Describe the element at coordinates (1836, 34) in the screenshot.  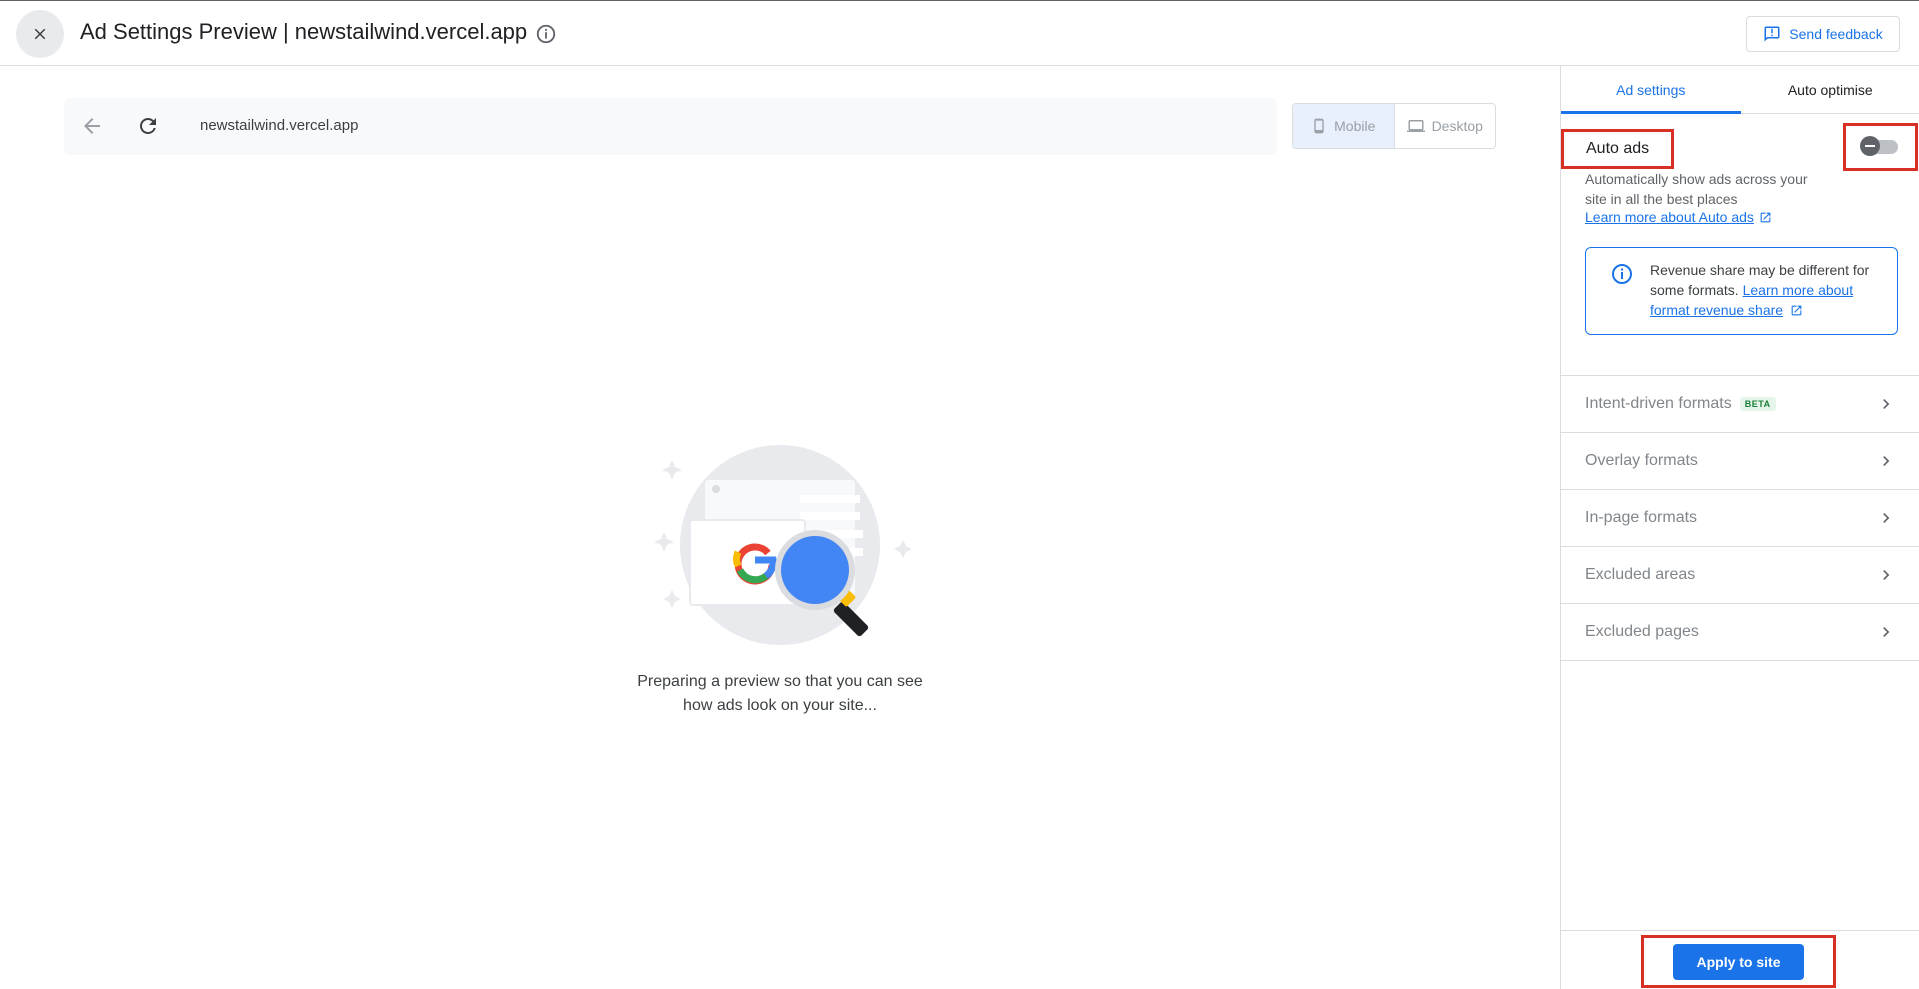
I see `send-feedback-label: Send feedback` at that location.